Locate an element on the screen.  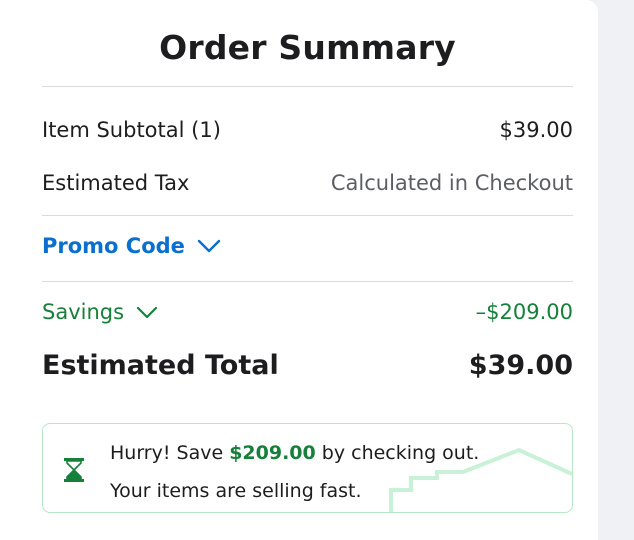
banner-line-1: Hurry! Save $209.00 by checking out. is located at coordinates (294, 453).